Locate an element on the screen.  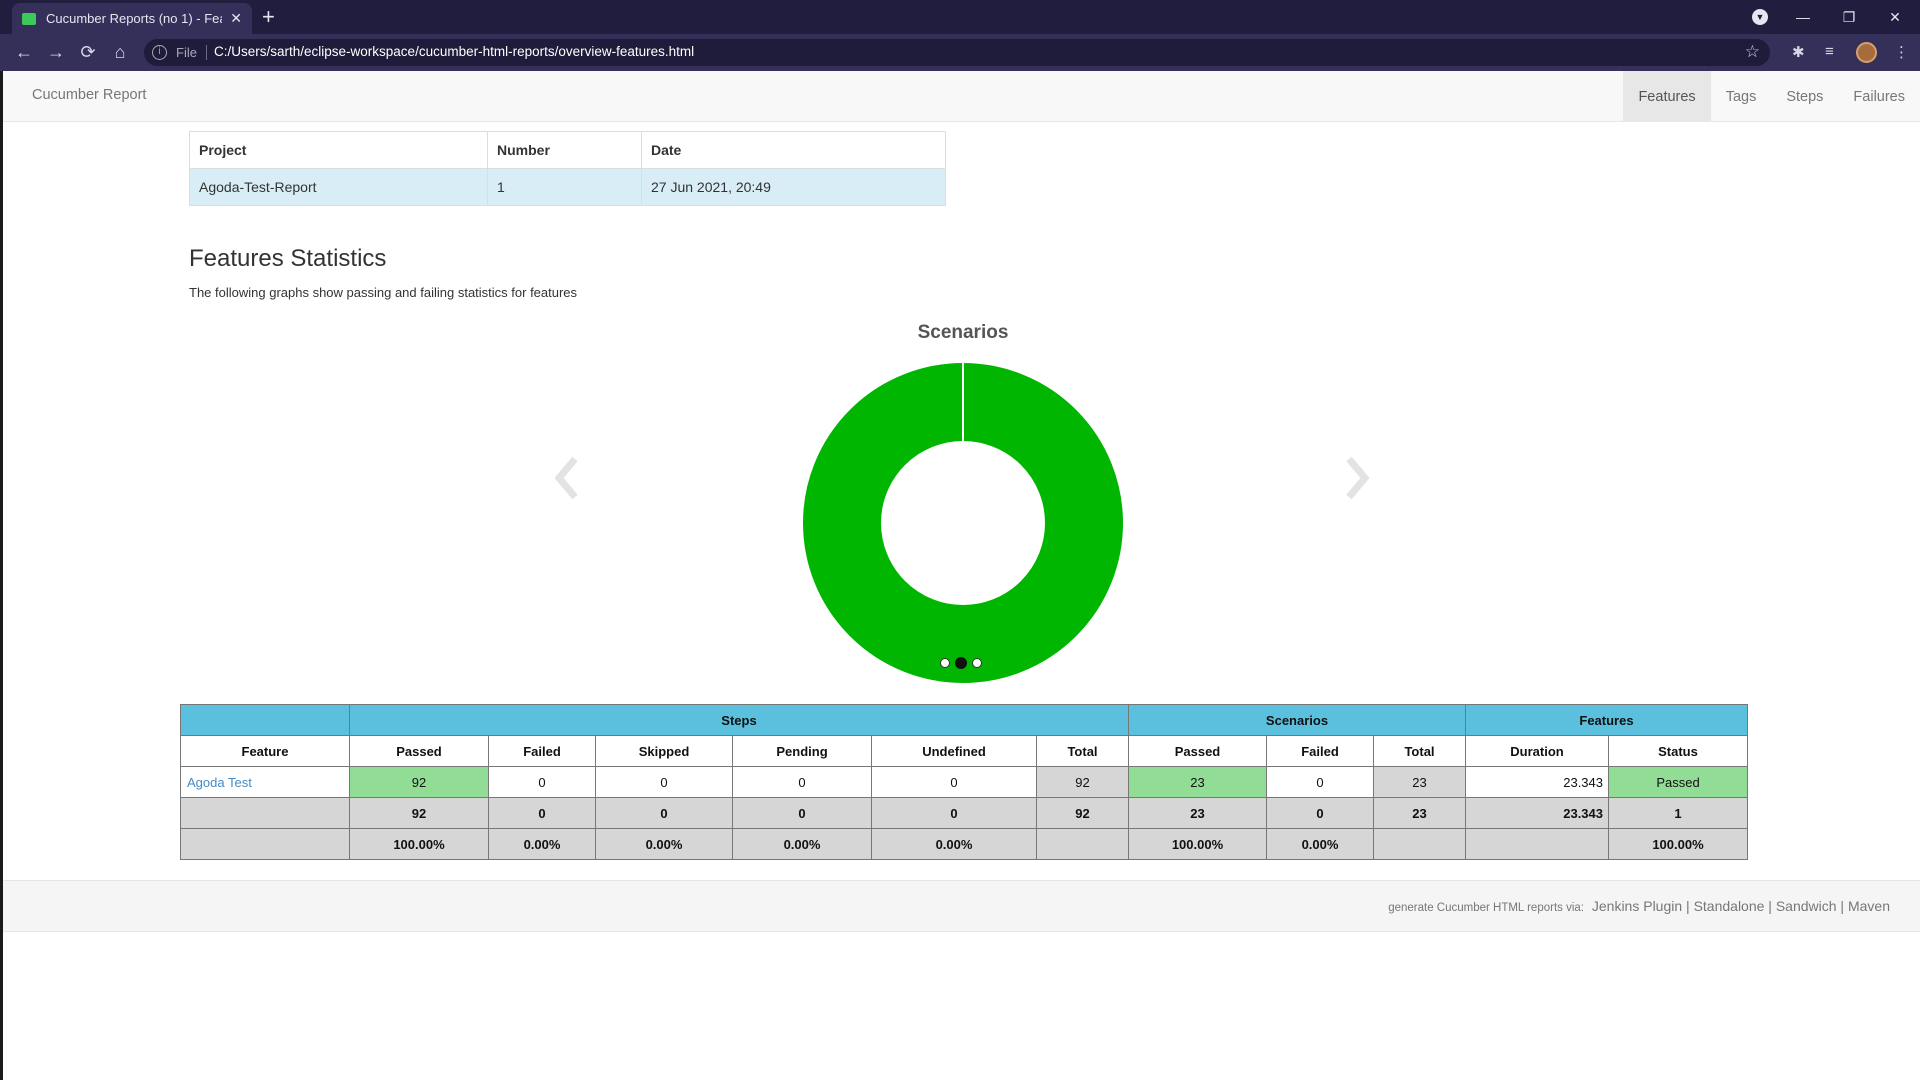
restore-icon: ❐ is located at coordinates (1849, 17).